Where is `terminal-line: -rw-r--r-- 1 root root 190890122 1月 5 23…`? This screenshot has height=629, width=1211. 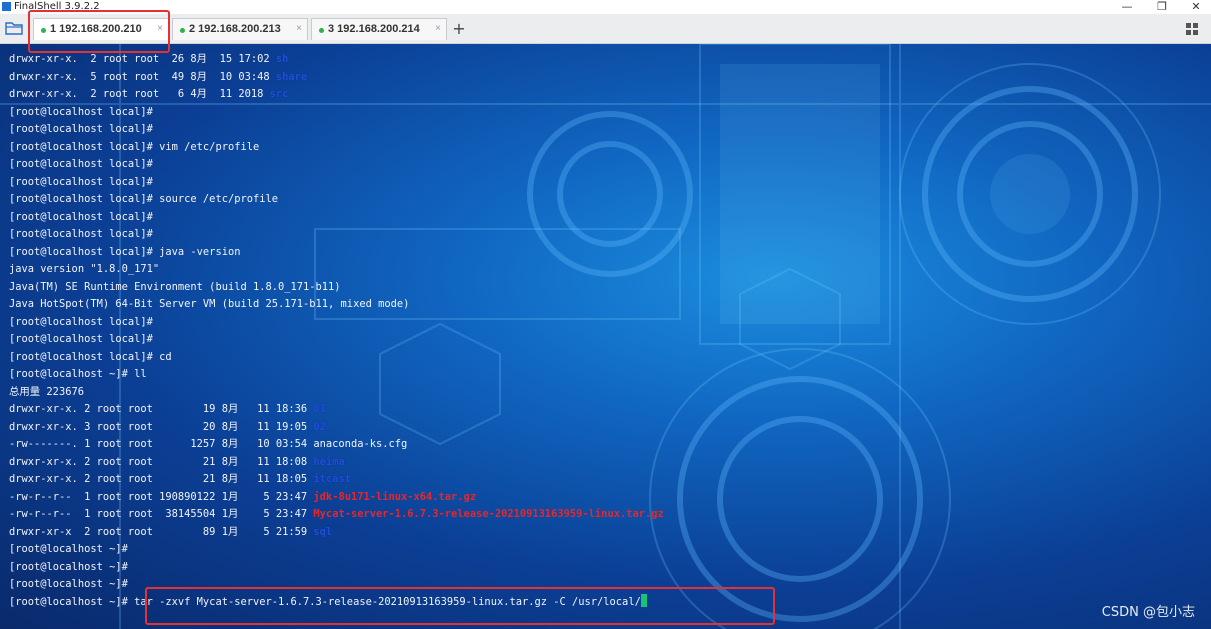
terminal-line: -rw-r--r-- 1 root root 190890122 1月 5 23… is located at coordinates (336, 498).